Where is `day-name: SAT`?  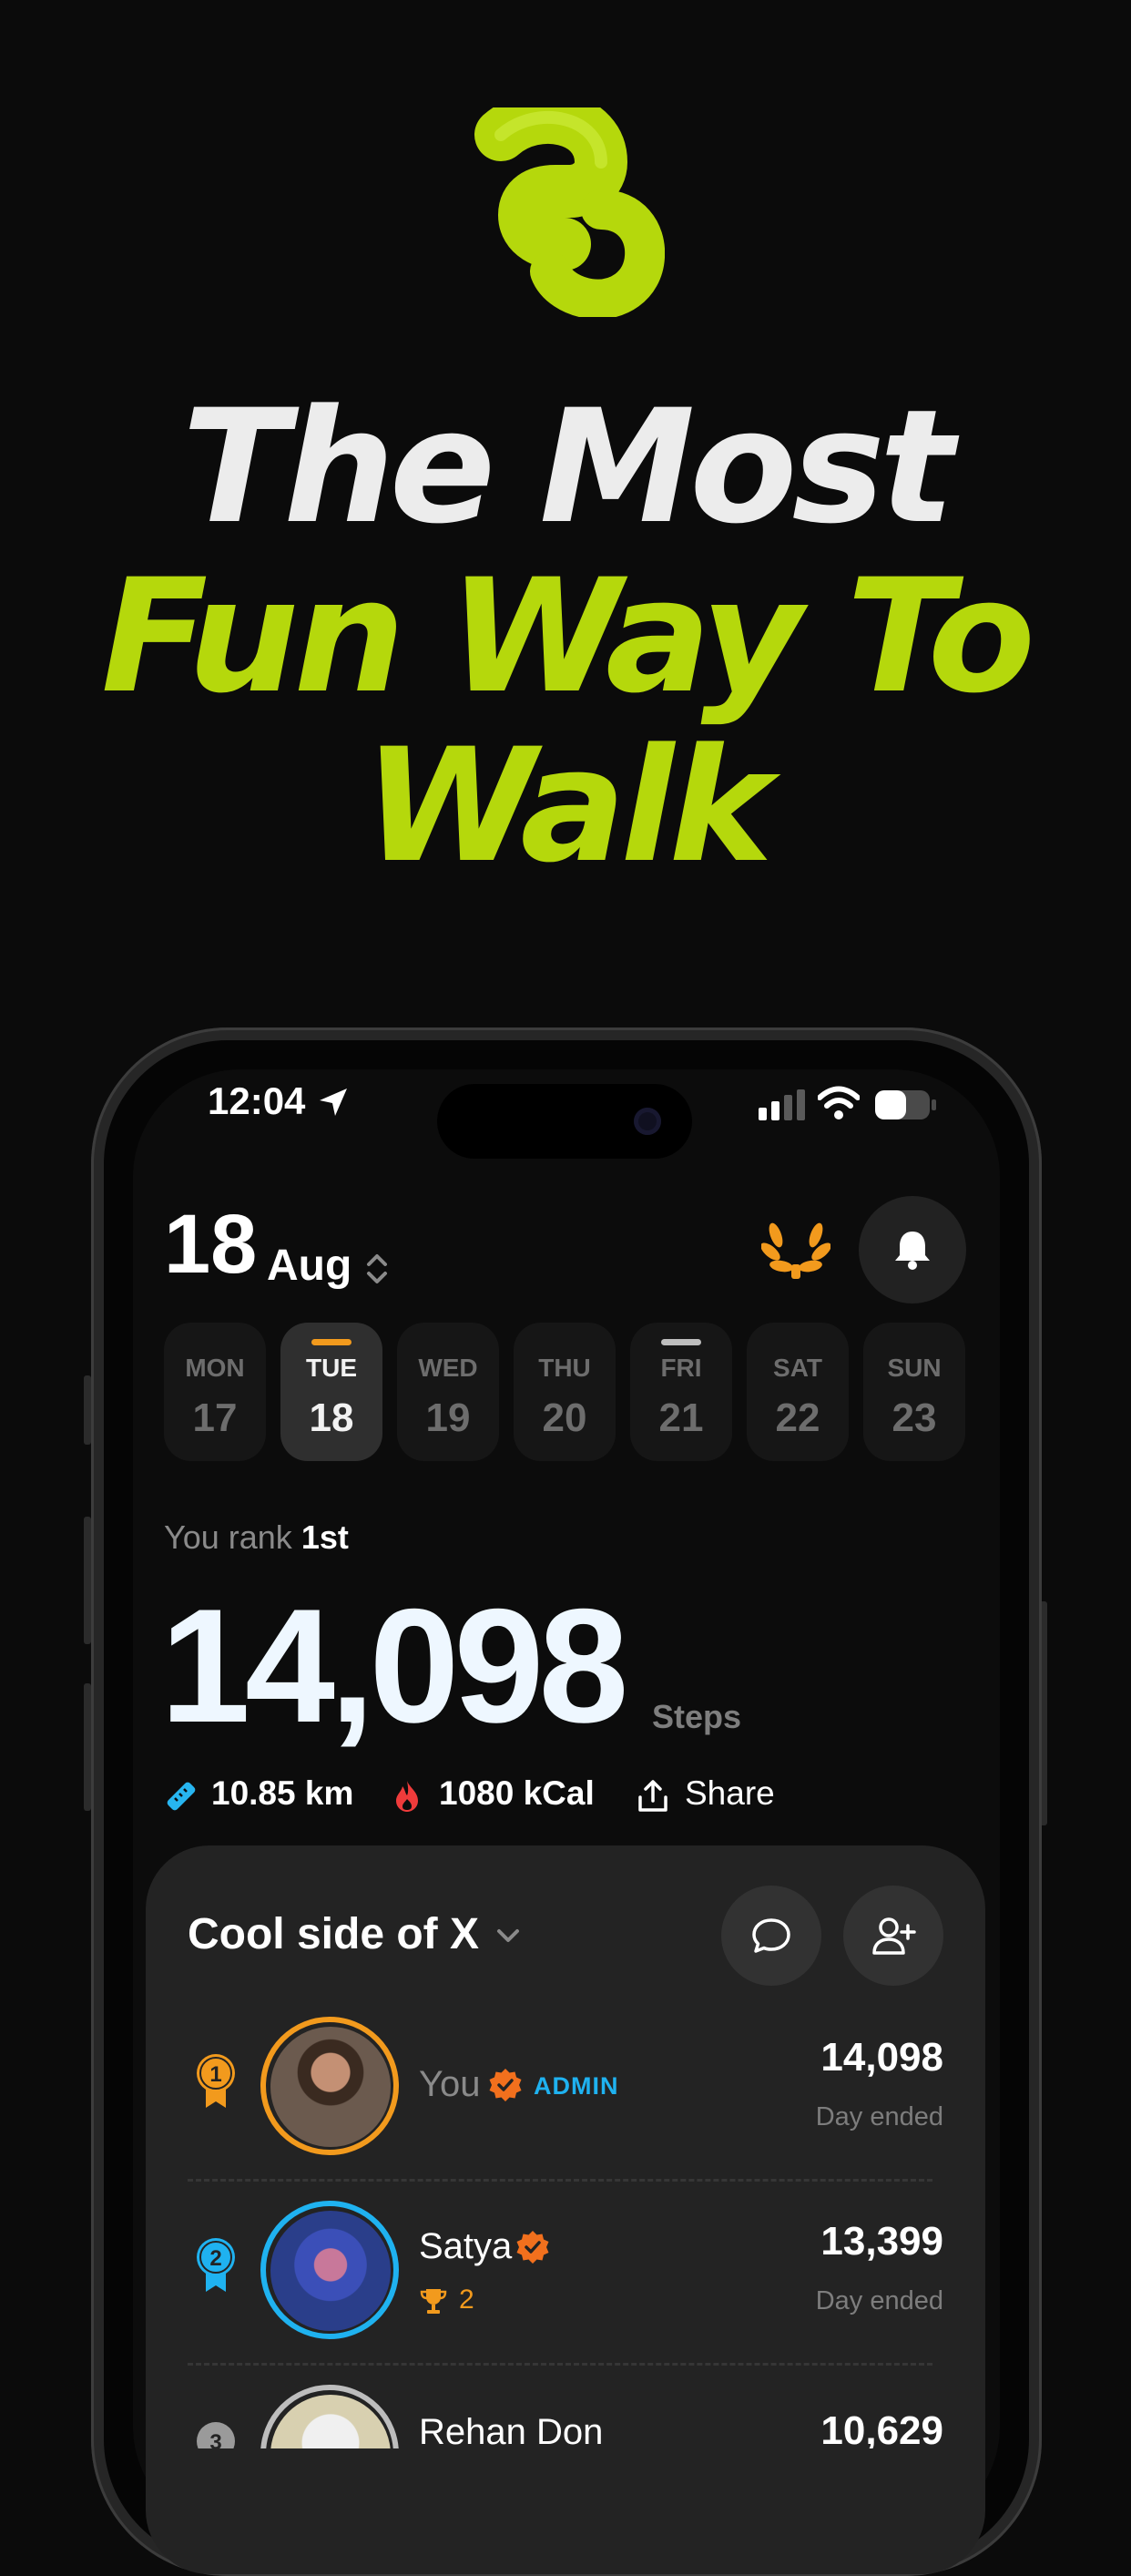 day-name: SAT is located at coordinates (798, 1368).